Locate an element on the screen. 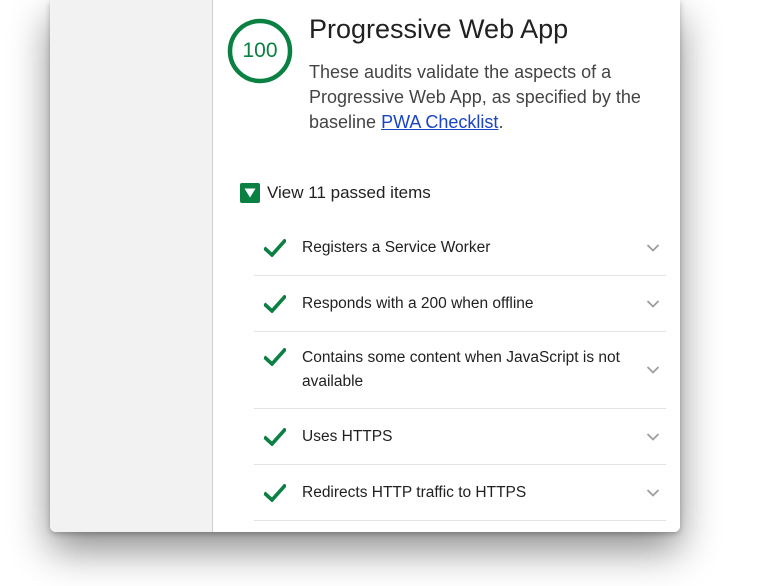 This screenshot has width=771, height=586. audit-label: Redirects HTTP traffic to HTTPS is located at coordinates (414, 492).